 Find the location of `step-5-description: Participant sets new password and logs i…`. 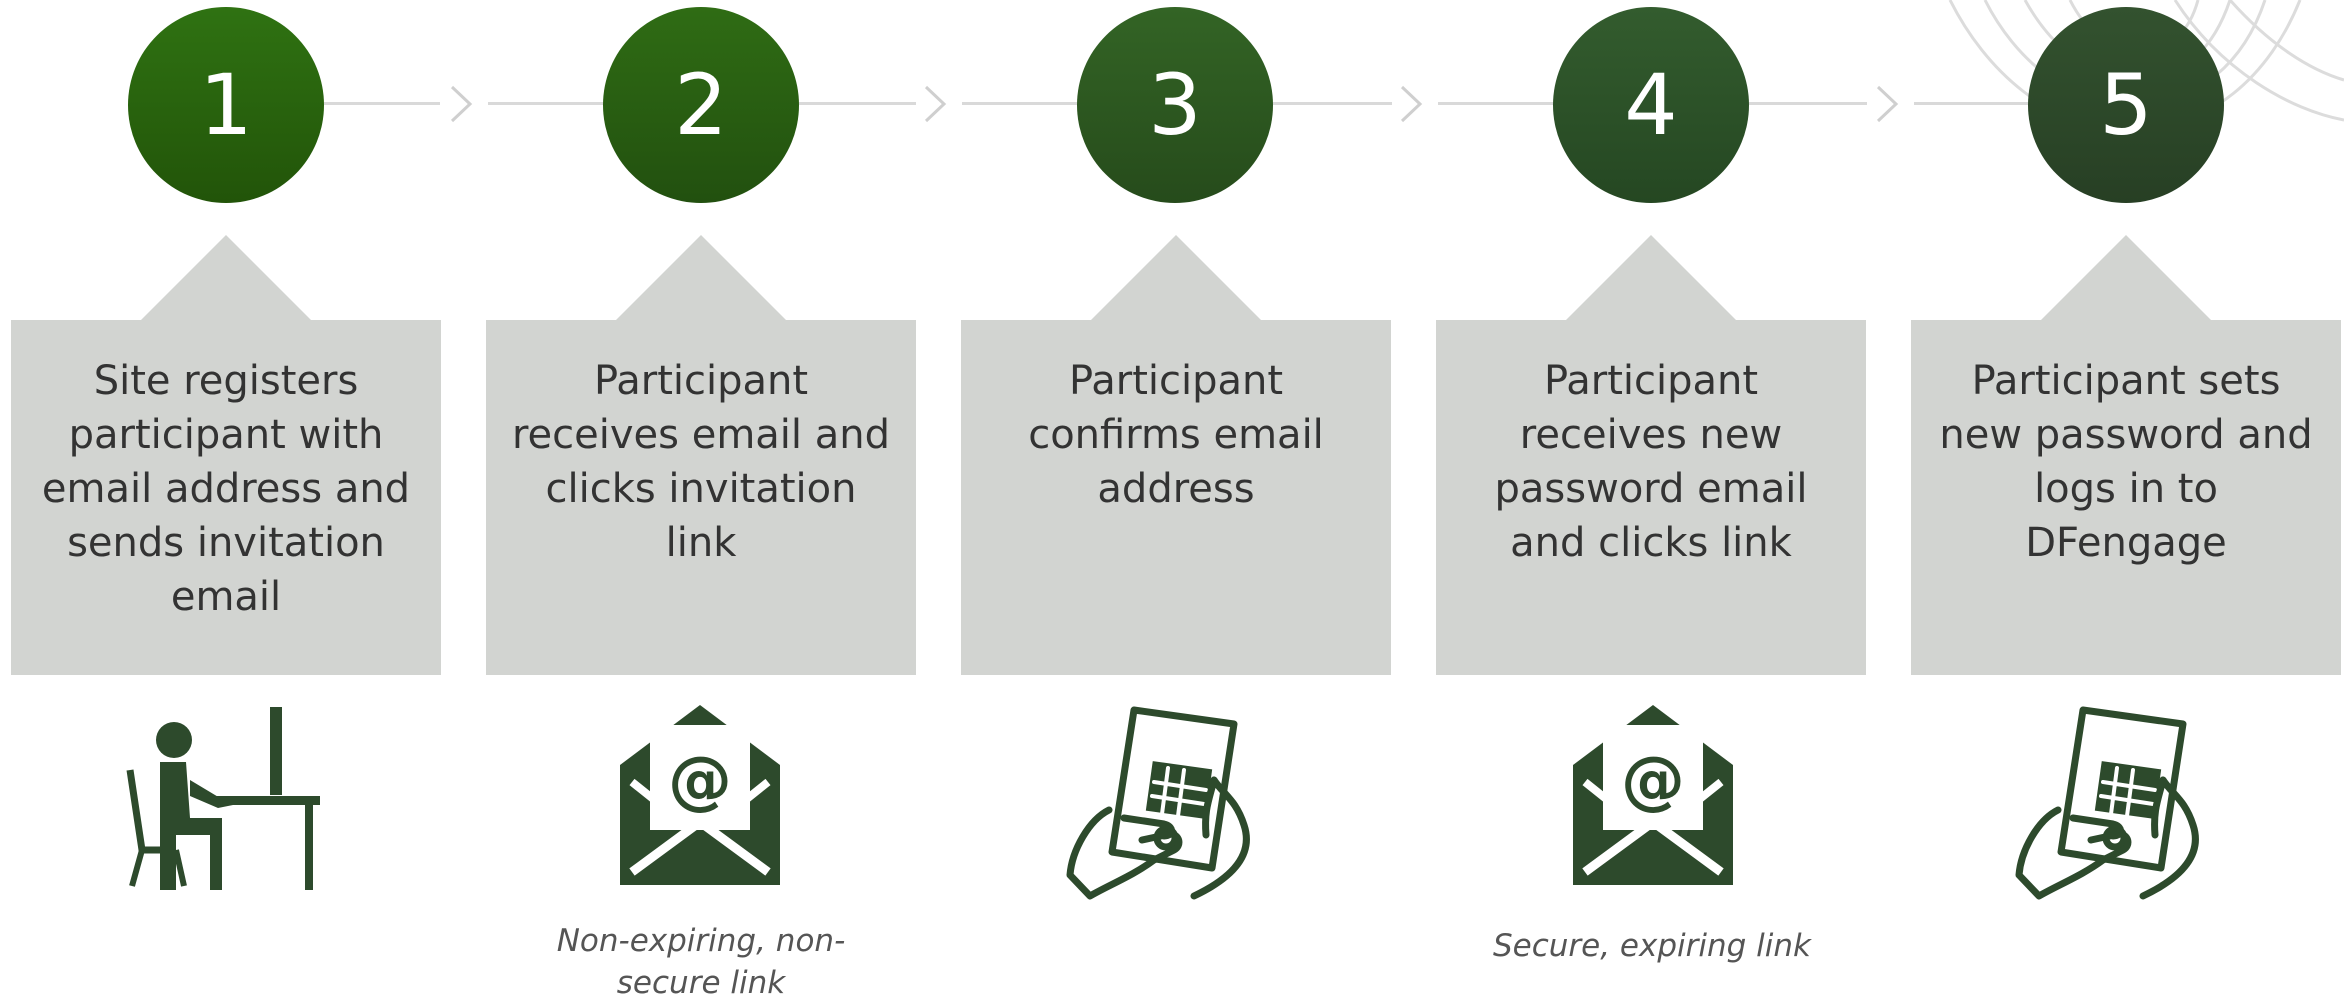

step-5-description: Participant sets new password and logs i… is located at coordinates (2126, 462).